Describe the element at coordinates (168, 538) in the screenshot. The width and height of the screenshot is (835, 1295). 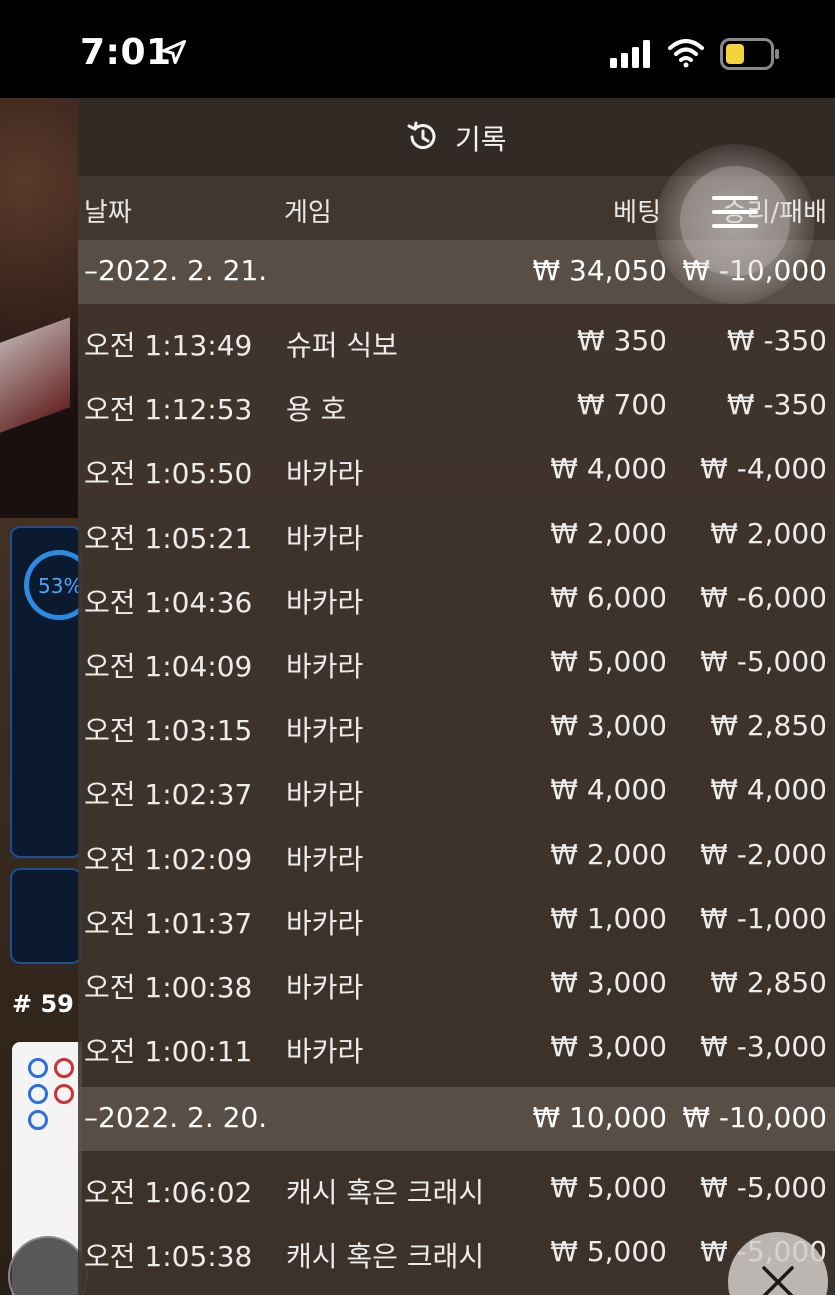
I see `row-time: 오전 1:05:21` at that location.